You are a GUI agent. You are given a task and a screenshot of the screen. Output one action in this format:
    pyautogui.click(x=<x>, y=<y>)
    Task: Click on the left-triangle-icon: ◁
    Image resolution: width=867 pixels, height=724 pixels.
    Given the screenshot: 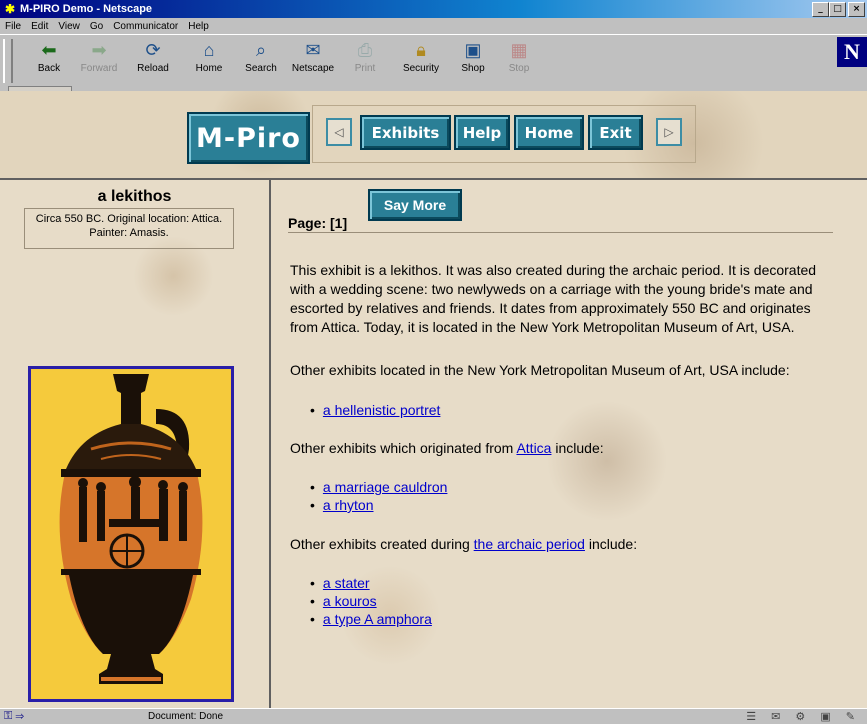 What is the action you would take?
    pyautogui.click(x=339, y=132)
    